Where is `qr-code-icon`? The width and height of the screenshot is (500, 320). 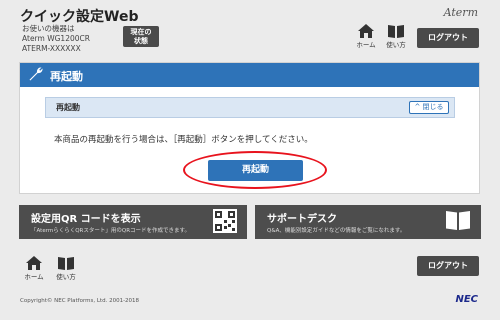
qr-code-icon is located at coordinates (225, 221).